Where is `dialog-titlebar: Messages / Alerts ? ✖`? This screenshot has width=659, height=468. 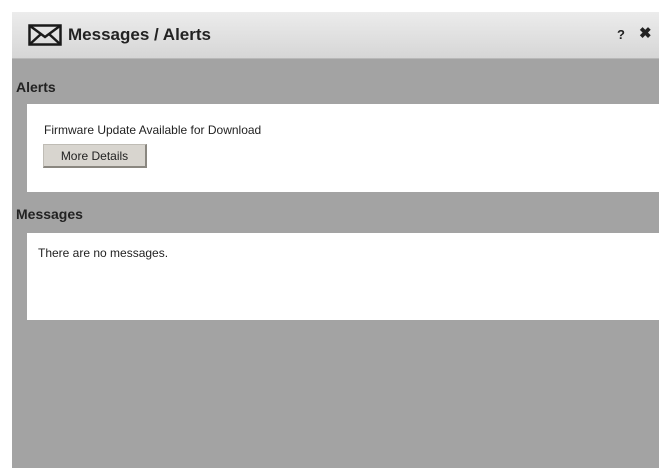
dialog-titlebar: Messages / Alerts ? ✖ is located at coordinates (335, 35).